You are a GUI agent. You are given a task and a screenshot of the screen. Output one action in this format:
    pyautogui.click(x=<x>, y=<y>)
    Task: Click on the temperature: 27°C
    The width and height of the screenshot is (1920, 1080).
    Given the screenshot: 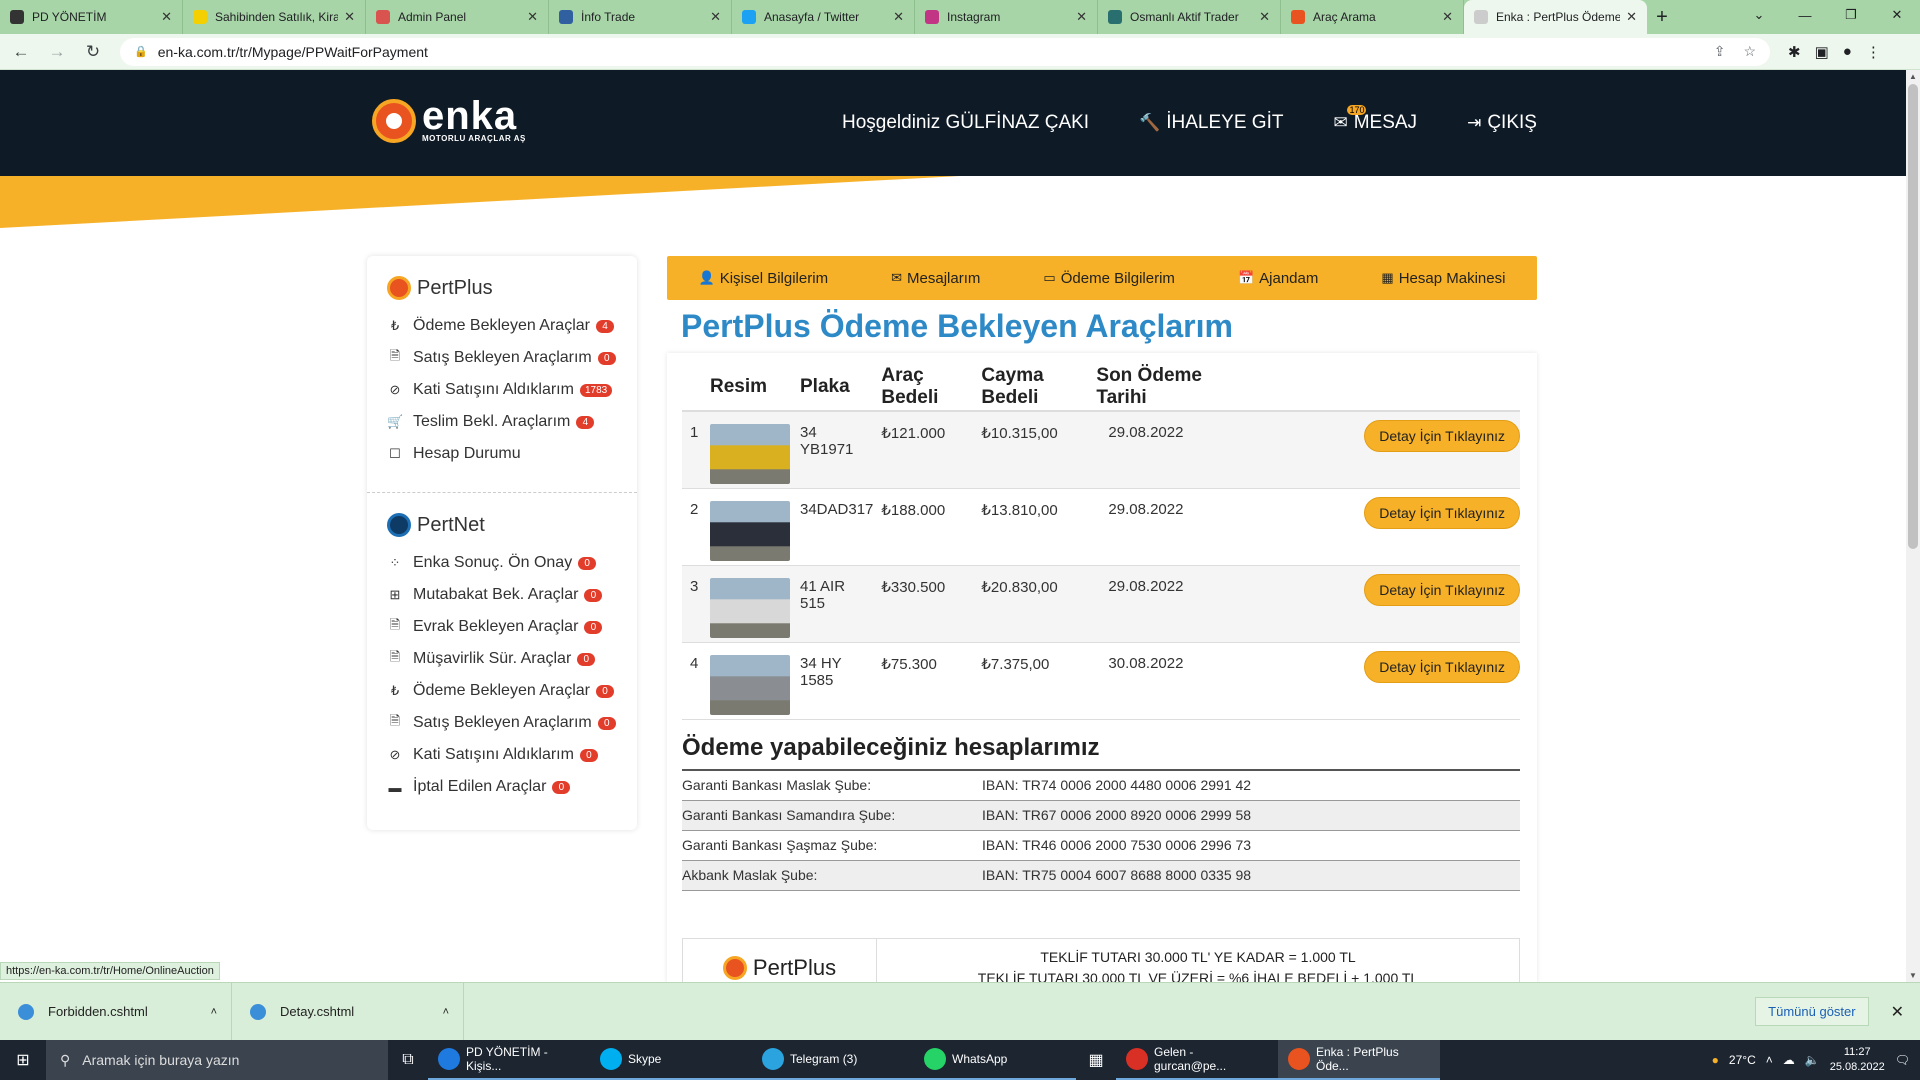 What is the action you would take?
    pyautogui.click(x=1742, y=1060)
    